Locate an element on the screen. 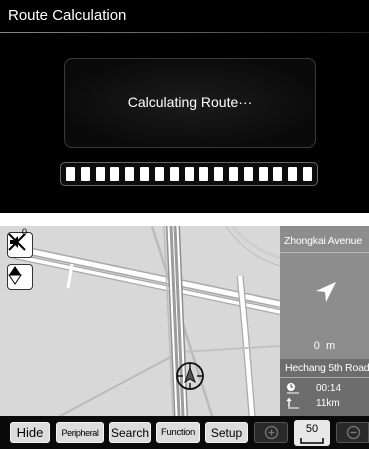 The image size is (369, 449). next-street: Hechang 5th Road is located at coordinates (327, 368).